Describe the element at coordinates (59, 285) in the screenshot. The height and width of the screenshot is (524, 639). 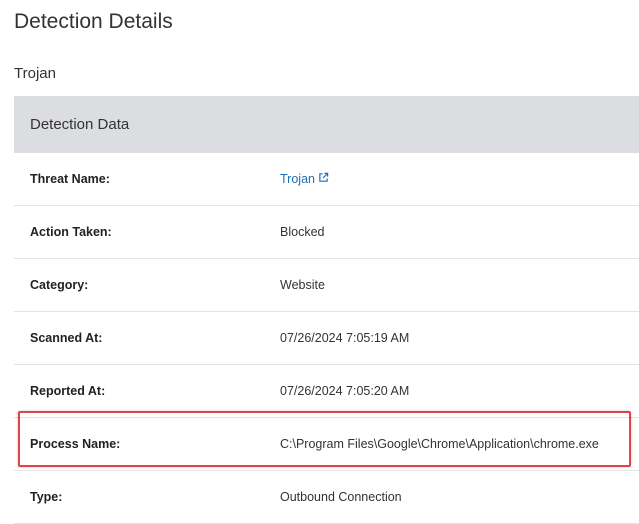
I see `row-label: Category:` at that location.